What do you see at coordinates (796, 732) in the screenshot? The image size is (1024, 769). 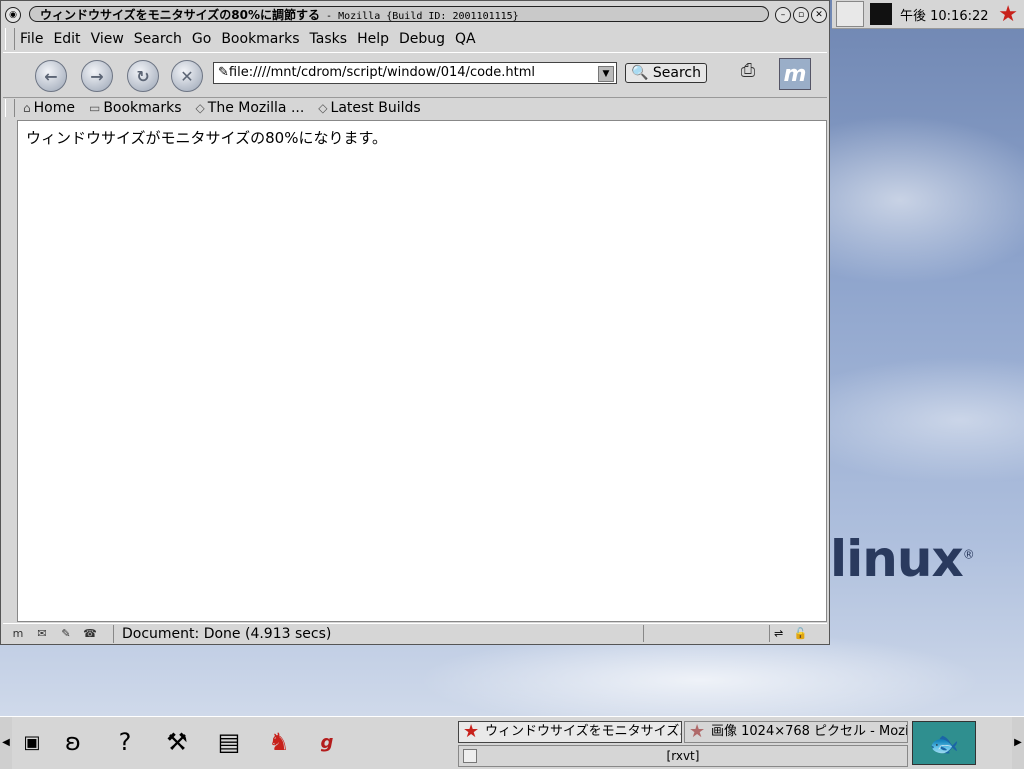 I see `taskbar-item-image: ★ 画像 1024×768 ピクセル - Mozil...]` at bounding box center [796, 732].